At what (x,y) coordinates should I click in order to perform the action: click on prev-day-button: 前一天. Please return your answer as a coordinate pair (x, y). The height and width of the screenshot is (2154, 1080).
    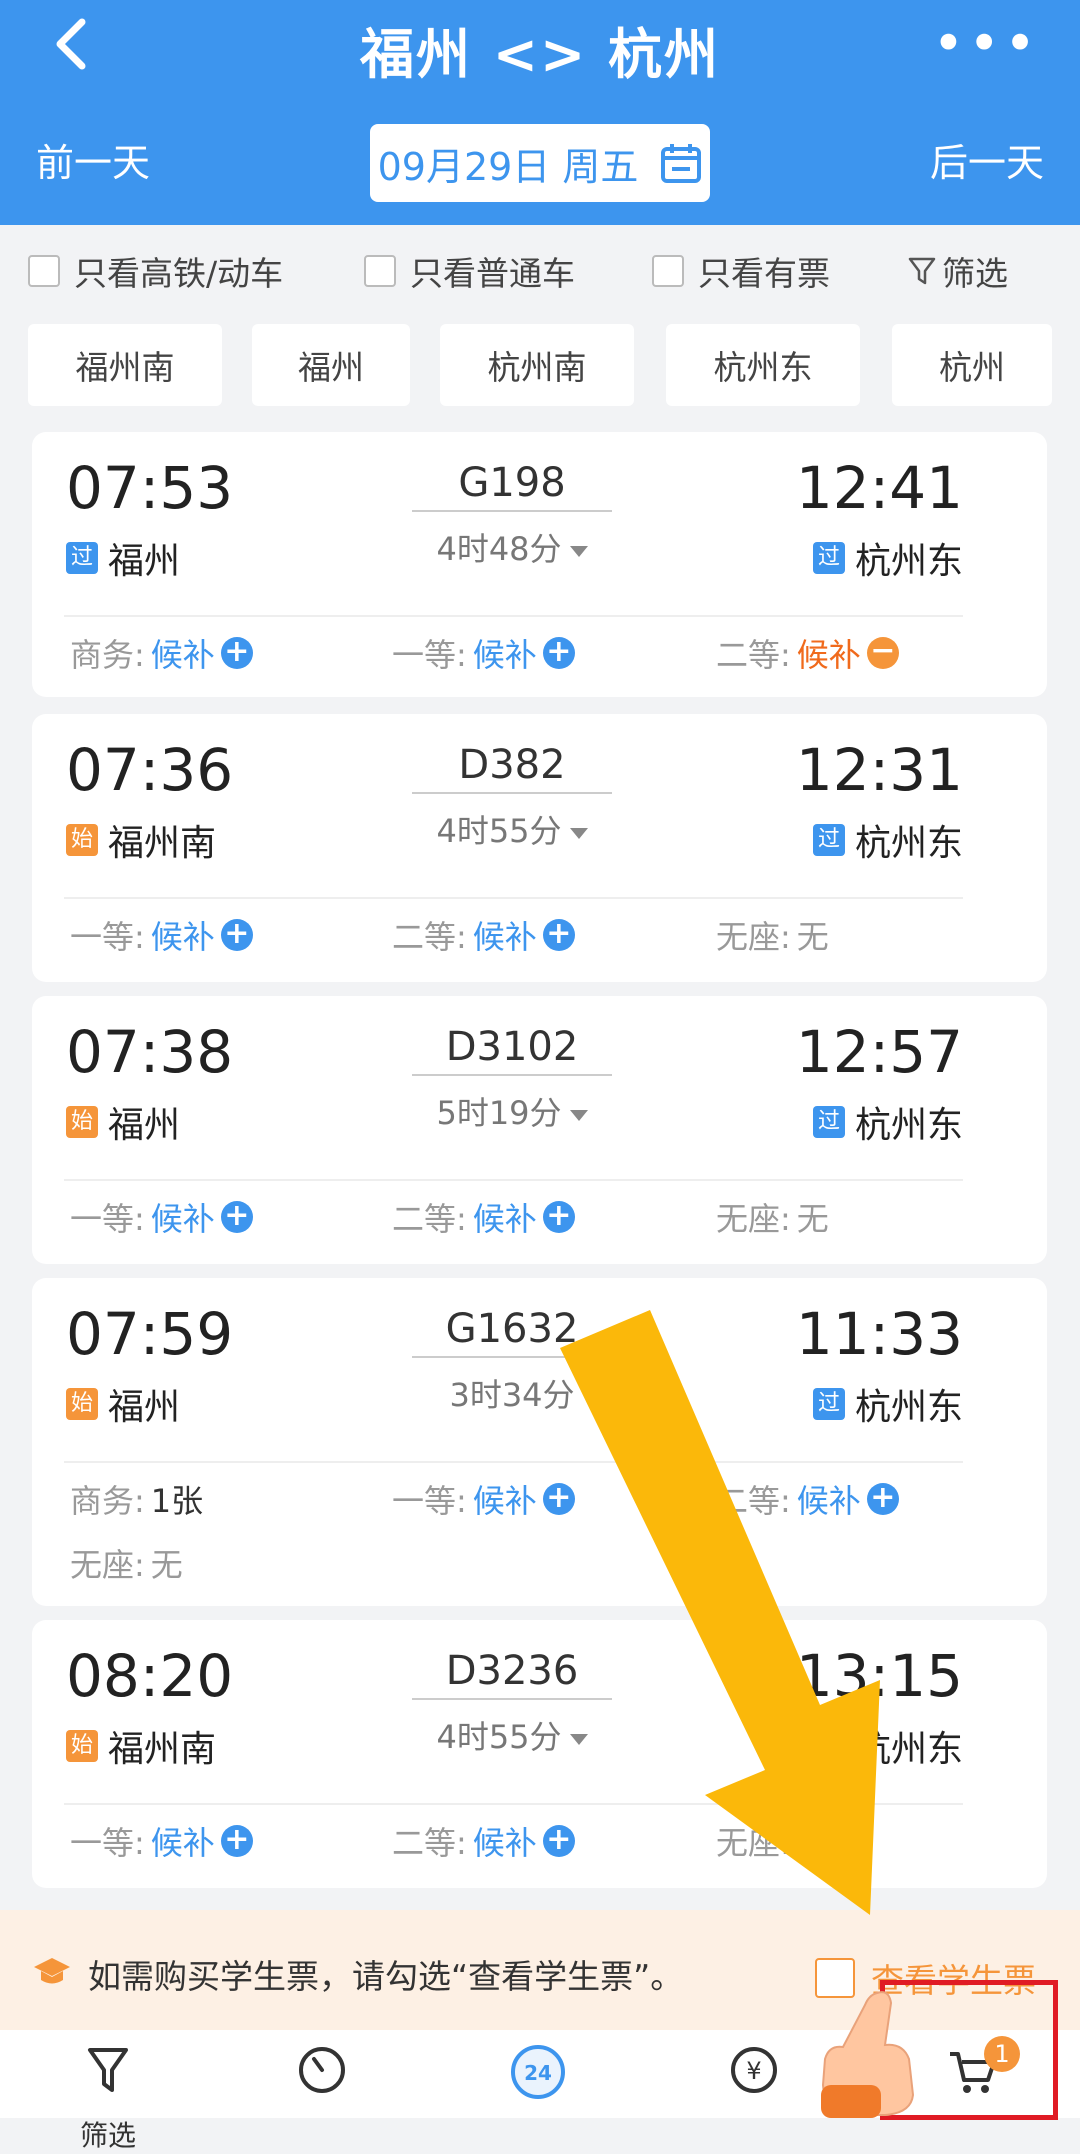
    Looking at the image, I should click on (93, 159).